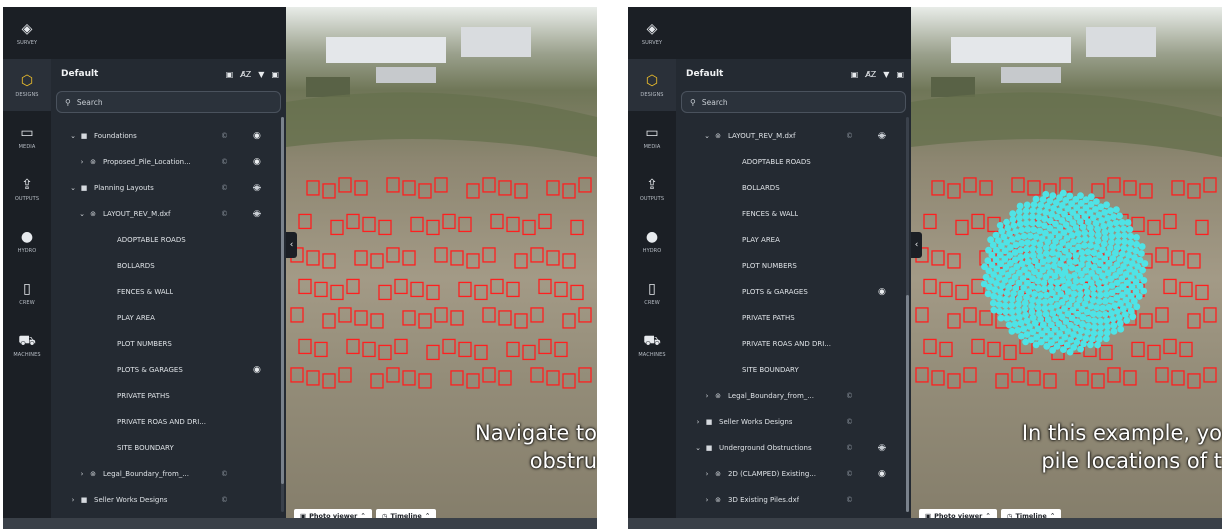 Image resolution: width=1223 pixels, height=529 pixels. What do you see at coordinates (793, 474) in the screenshot?
I see `layer-row: › ⊚ 2D (CLAMPED) Existing... © ◉` at bounding box center [793, 474].